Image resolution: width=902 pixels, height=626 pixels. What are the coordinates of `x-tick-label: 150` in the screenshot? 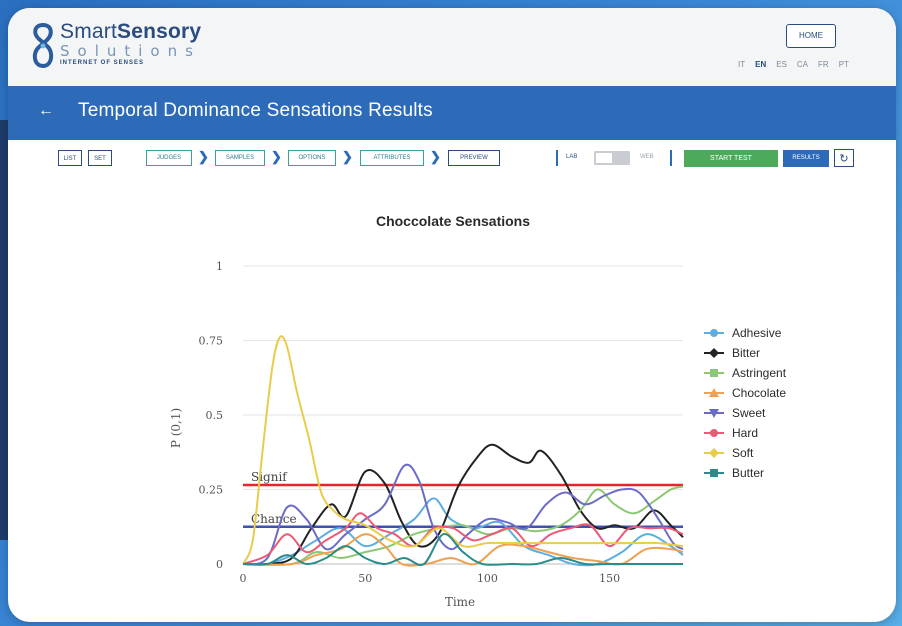 It's located at (609, 578).